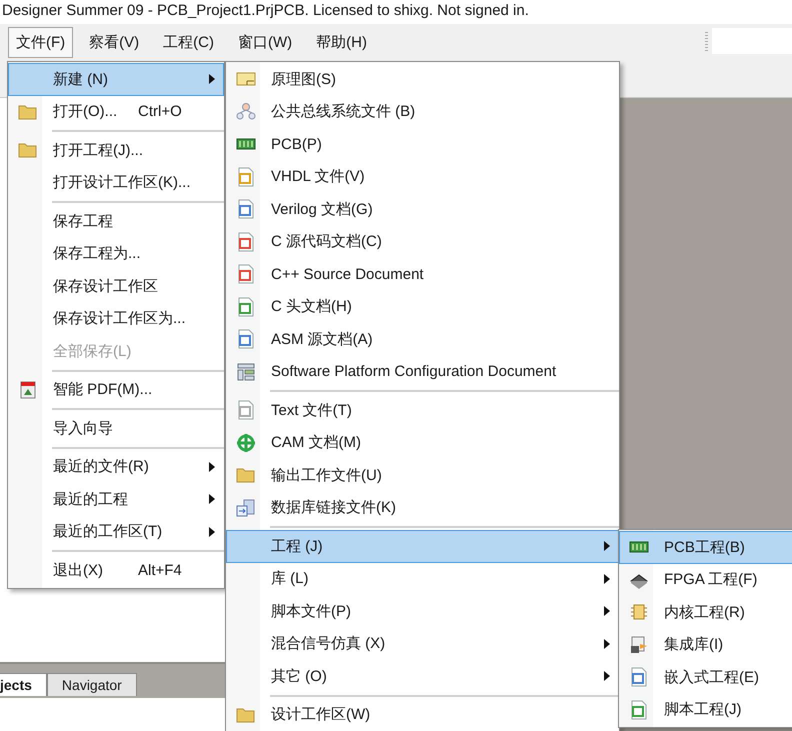 This screenshot has width=792, height=731. I want to click on sheet-icon, so click(246, 79).